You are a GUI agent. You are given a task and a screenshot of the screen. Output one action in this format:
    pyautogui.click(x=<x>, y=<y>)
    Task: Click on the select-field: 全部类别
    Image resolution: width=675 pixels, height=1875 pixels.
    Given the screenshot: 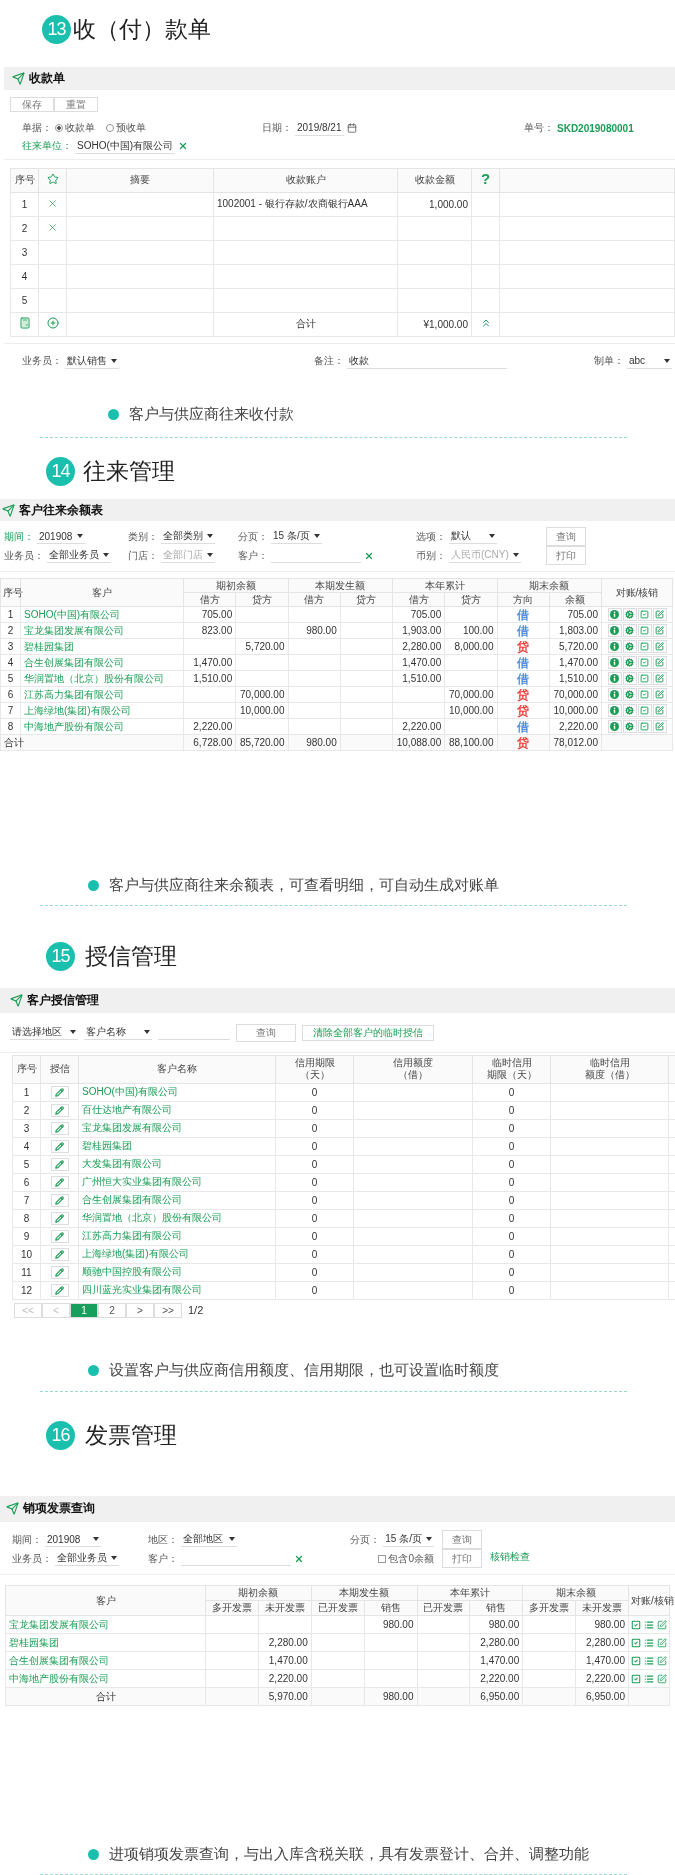 What is the action you would take?
    pyautogui.click(x=188, y=537)
    